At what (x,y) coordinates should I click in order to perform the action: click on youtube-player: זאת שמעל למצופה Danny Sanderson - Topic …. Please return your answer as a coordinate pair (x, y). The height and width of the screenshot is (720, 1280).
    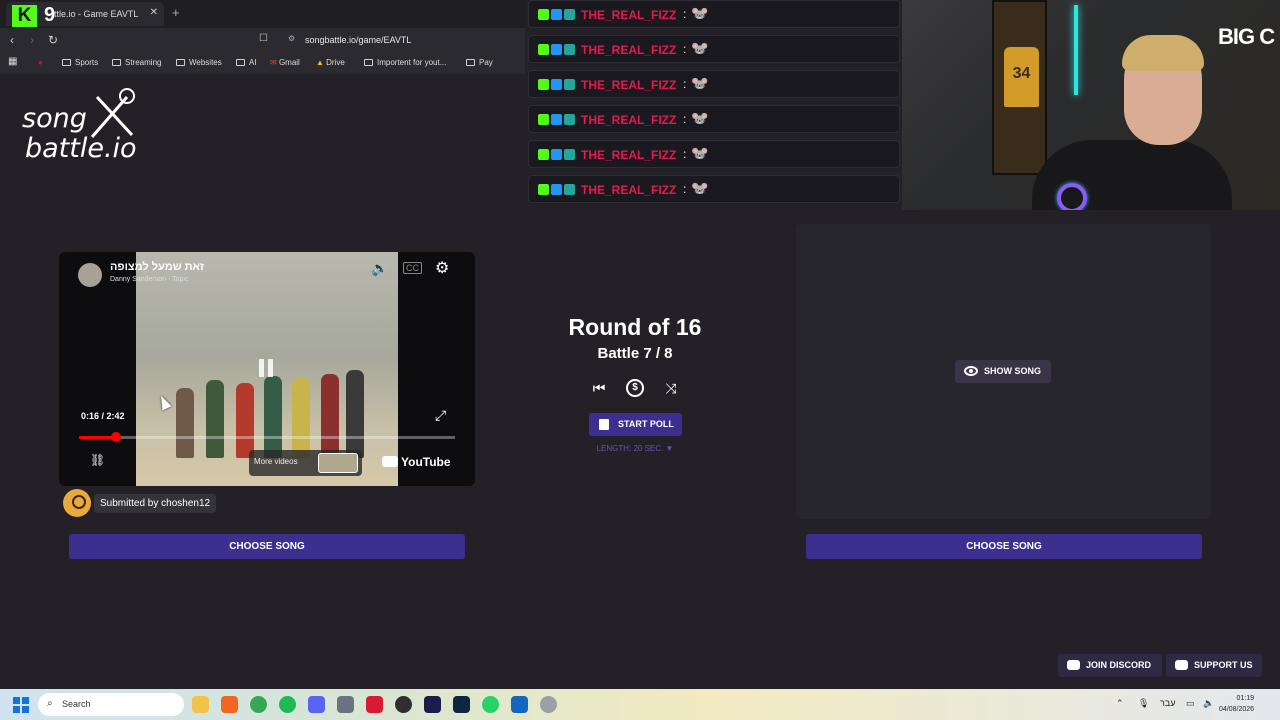
    Looking at the image, I should click on (267, 369).